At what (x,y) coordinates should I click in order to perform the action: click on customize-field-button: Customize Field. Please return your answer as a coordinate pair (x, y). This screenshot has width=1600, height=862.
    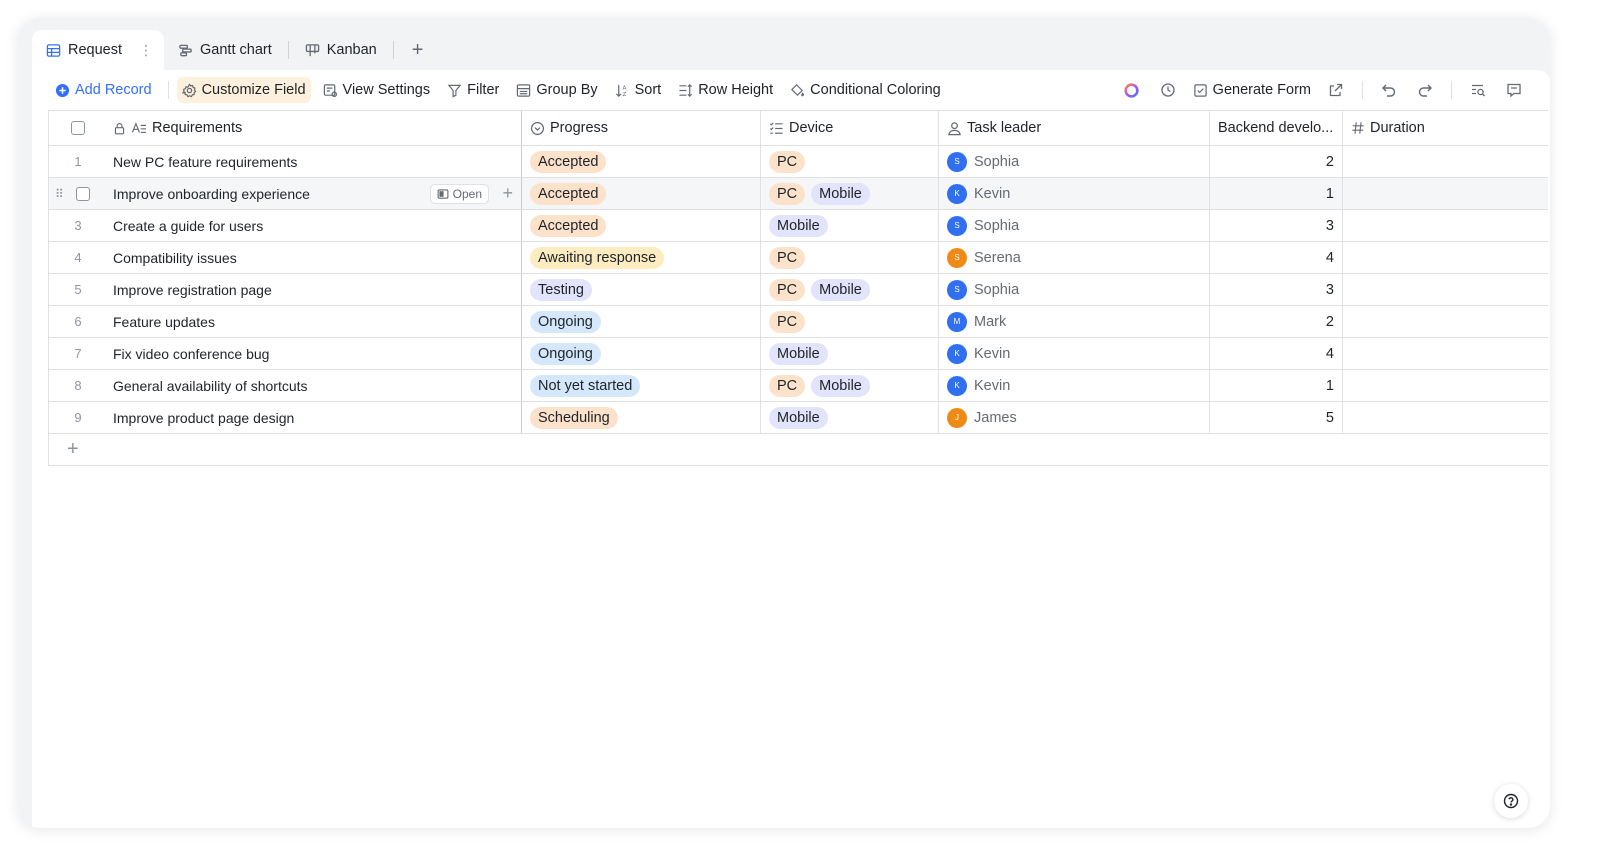
    Looking at the image, I should click on (243, 90).